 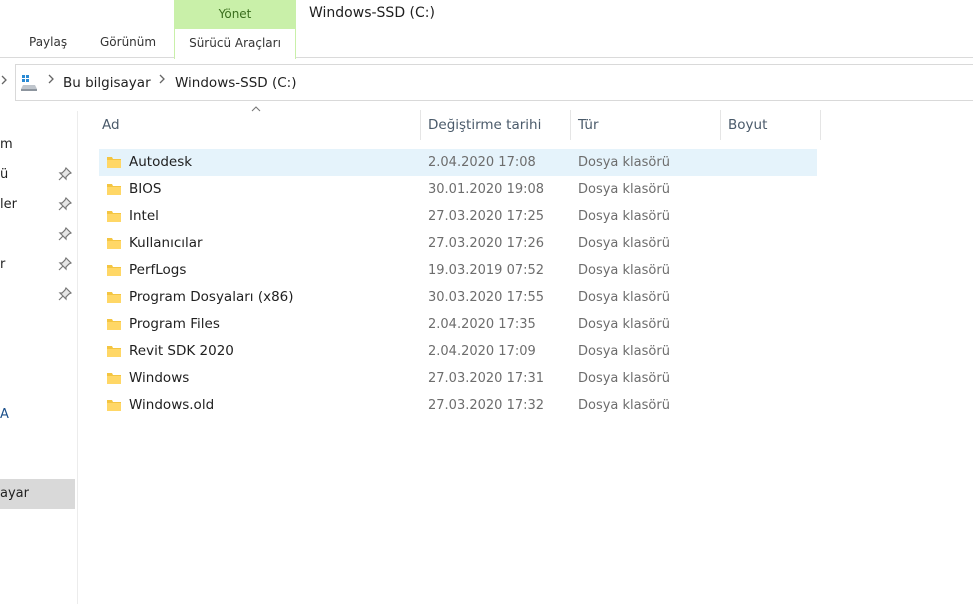 I want to click on chevron-right-icon, so click(x=4, y=81).